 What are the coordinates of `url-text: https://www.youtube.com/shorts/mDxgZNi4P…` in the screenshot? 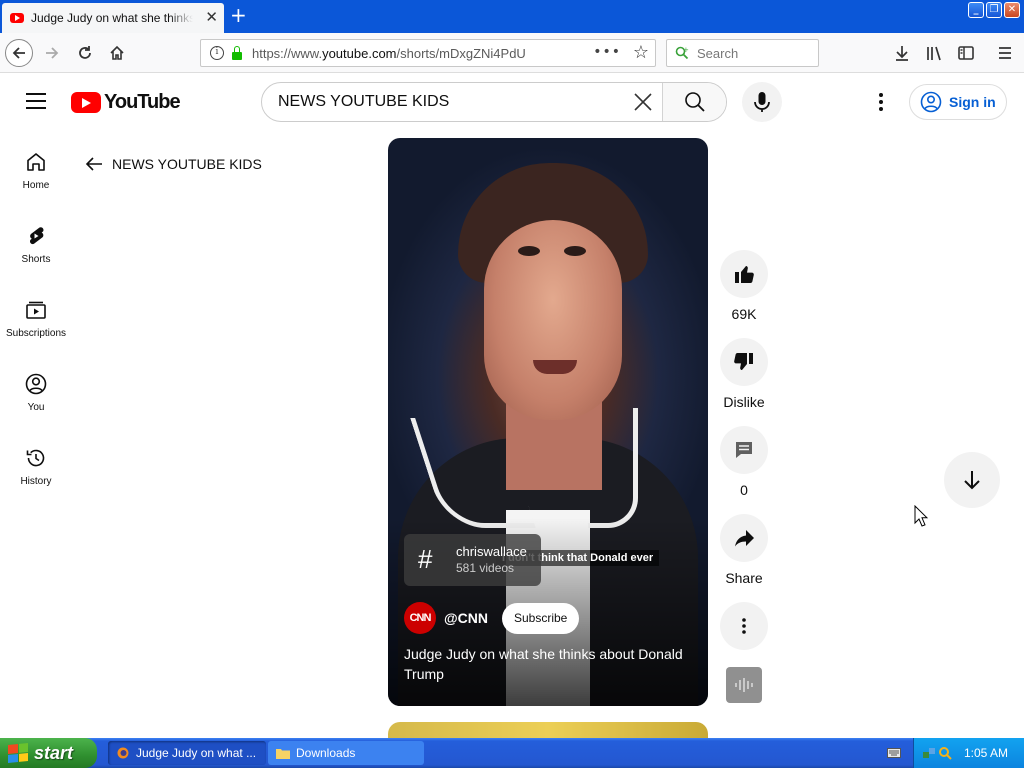 It's located at (389, 53).